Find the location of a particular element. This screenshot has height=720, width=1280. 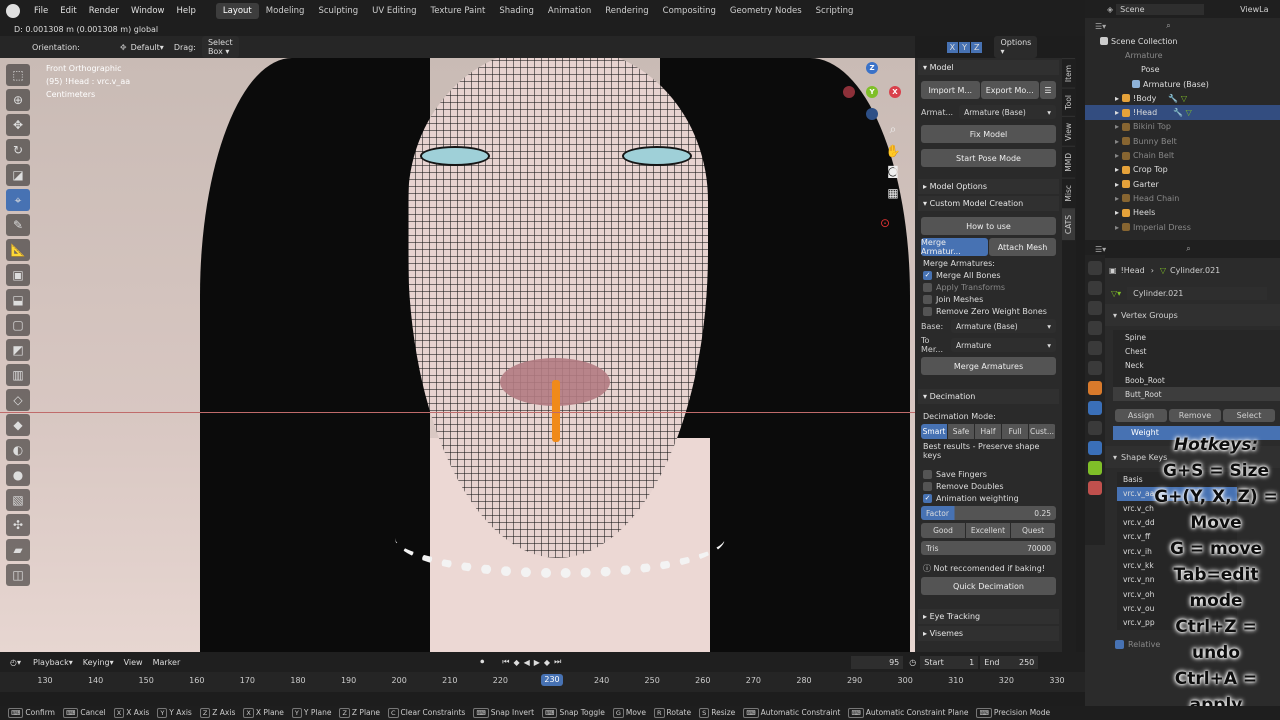

outliner-item: ▸ Bikini Top is located at coordinates (1182, 127).